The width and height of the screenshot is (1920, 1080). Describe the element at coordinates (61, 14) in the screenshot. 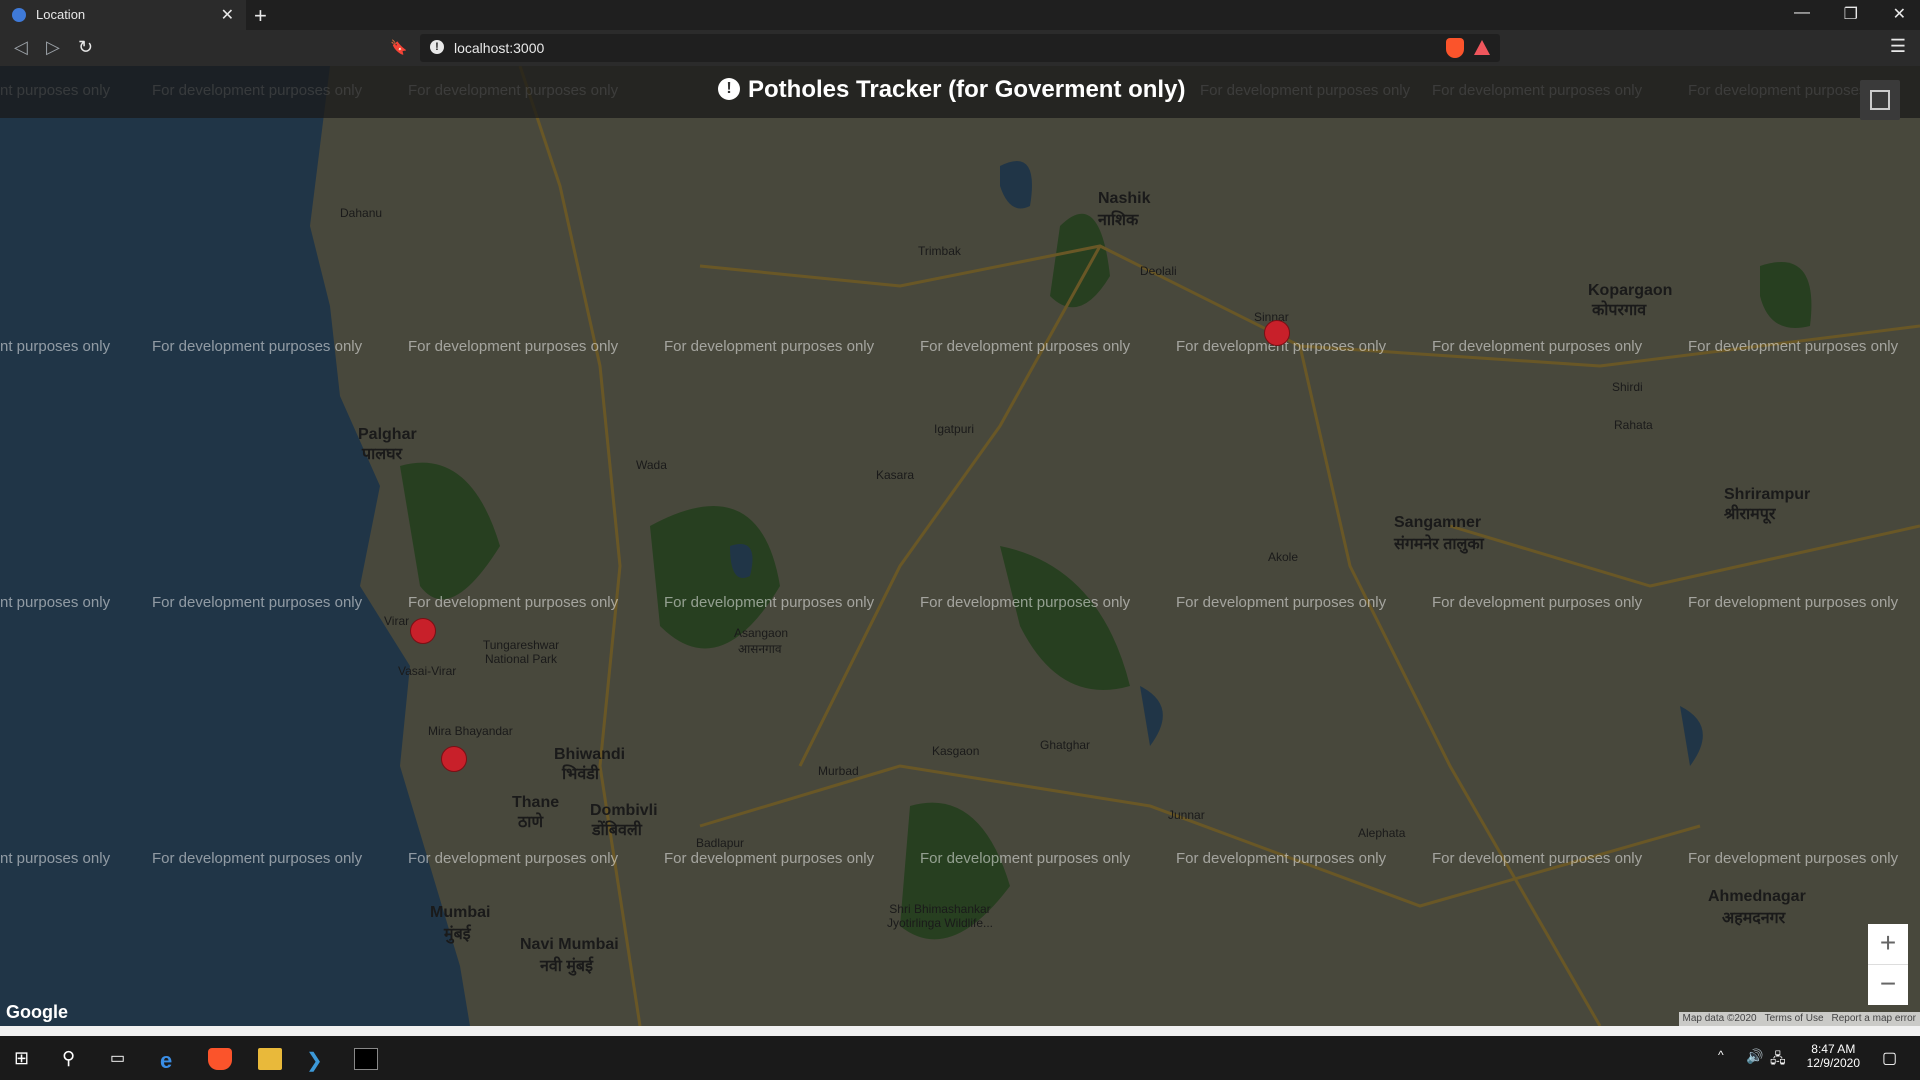

I see `tab-title: Location` at that location.